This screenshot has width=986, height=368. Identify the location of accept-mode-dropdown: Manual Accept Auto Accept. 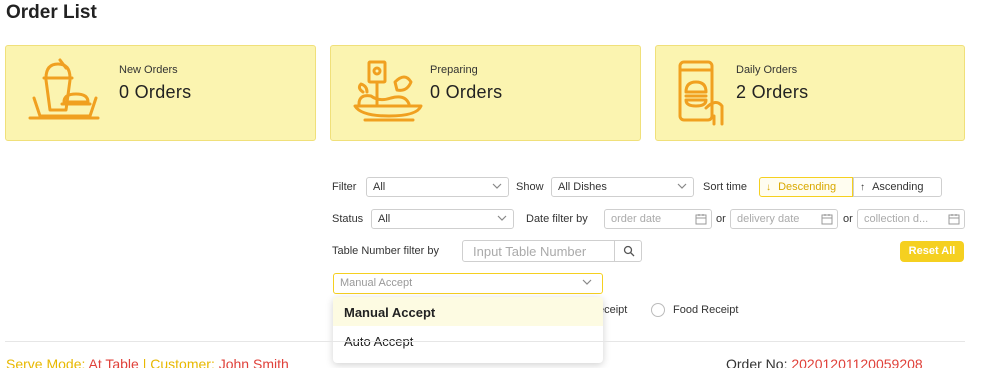
(468, 330).